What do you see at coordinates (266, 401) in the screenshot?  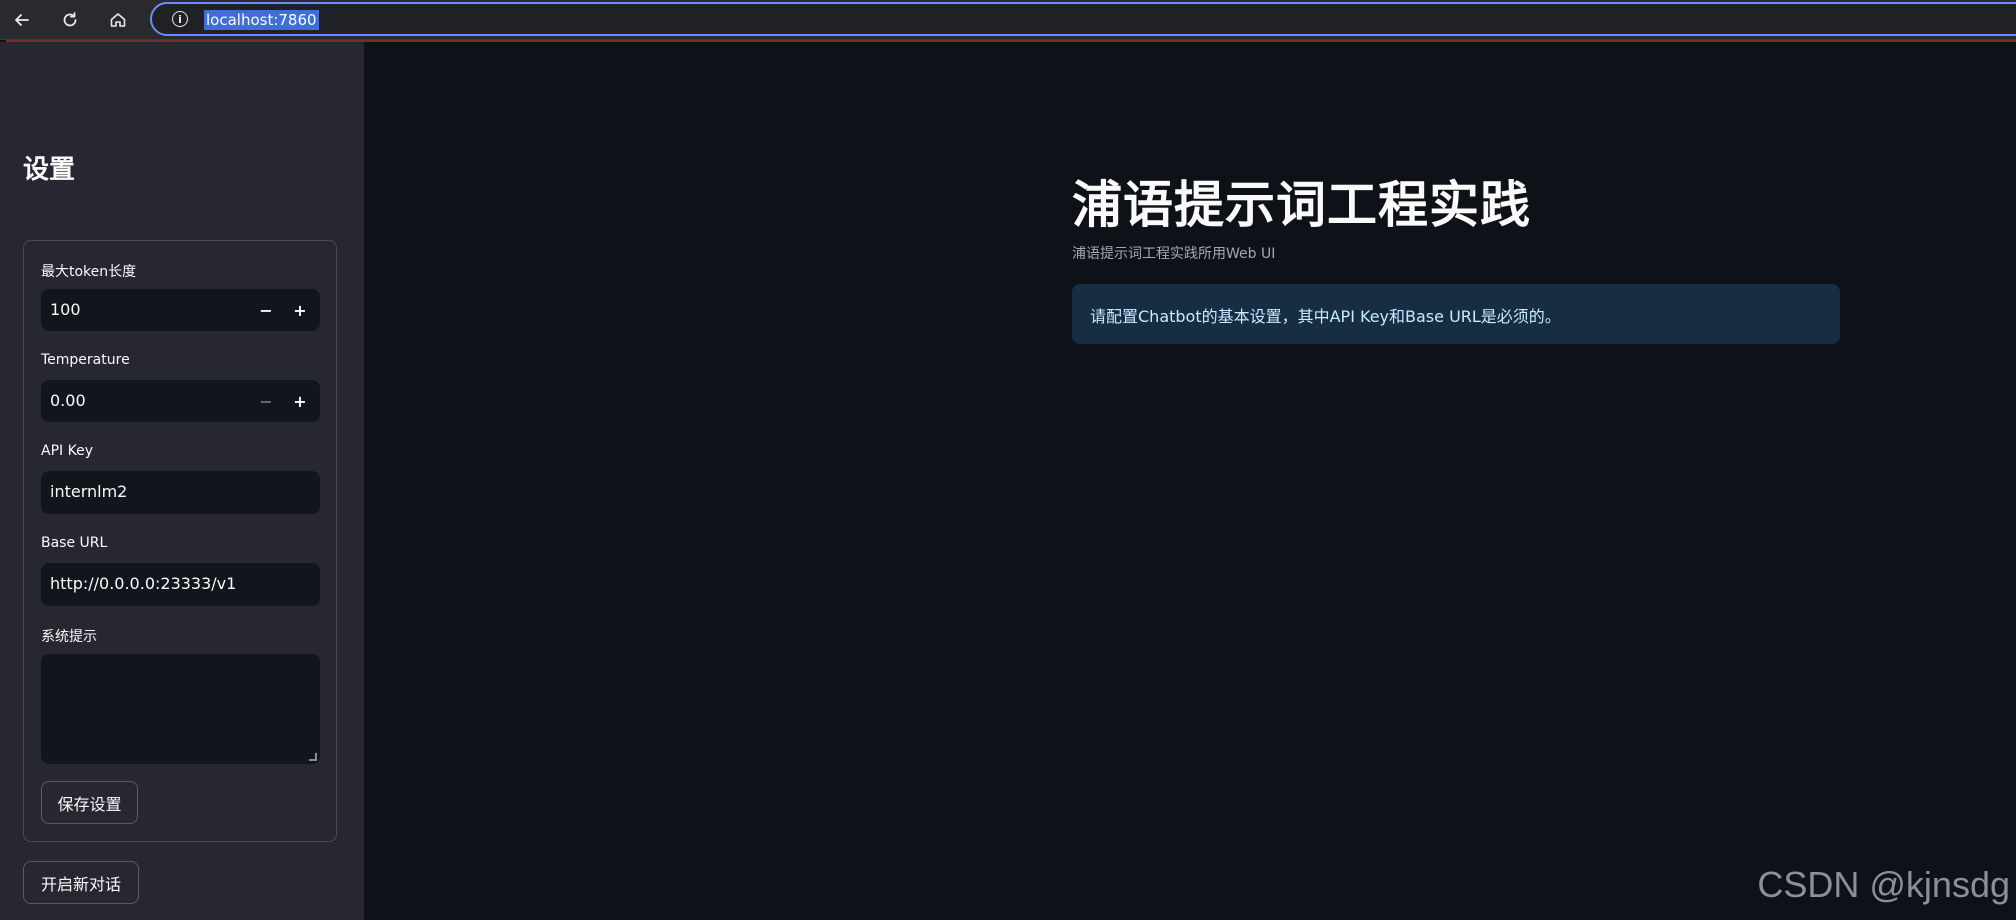 I see `temperature-decrement-button: −` at bounding box center [266, 401].